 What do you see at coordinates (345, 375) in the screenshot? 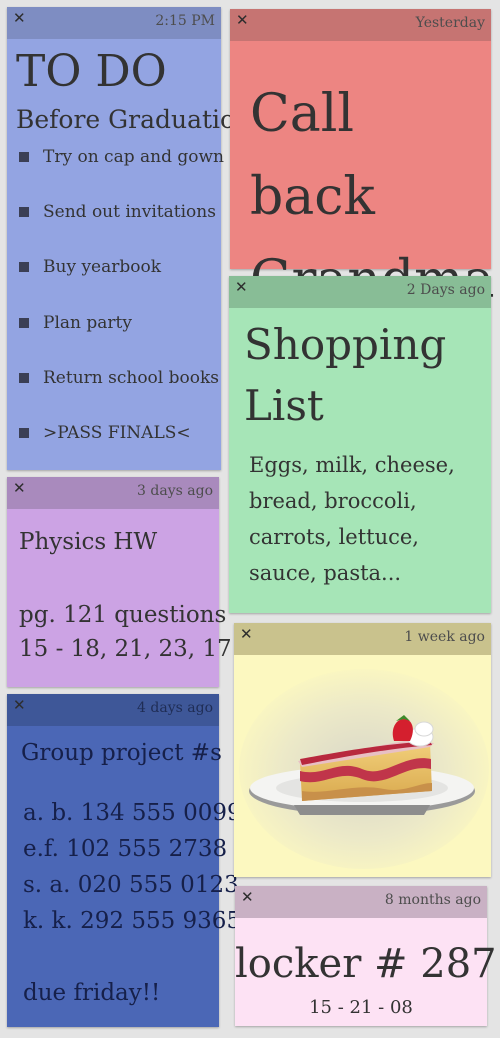
I see `note-title: Shopping List` at bounding box center [345, 375].